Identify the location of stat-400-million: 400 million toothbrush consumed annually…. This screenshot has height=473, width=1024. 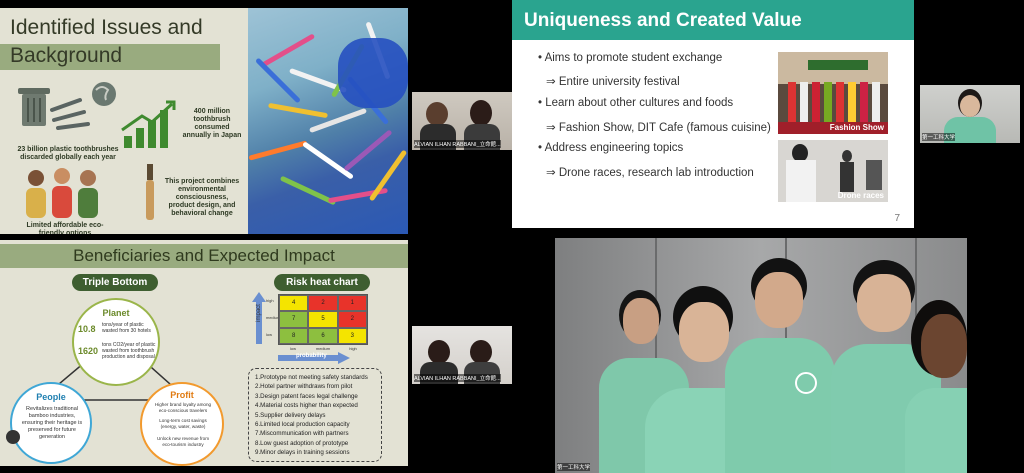
(212, 123).